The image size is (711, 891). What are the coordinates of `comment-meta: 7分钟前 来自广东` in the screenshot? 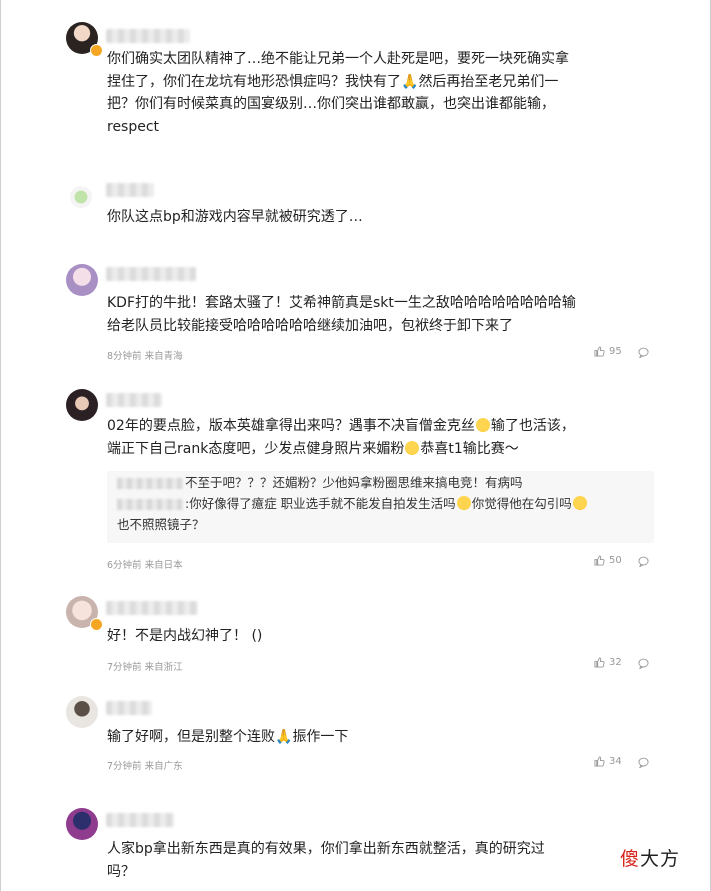 It's located at (145, 766).